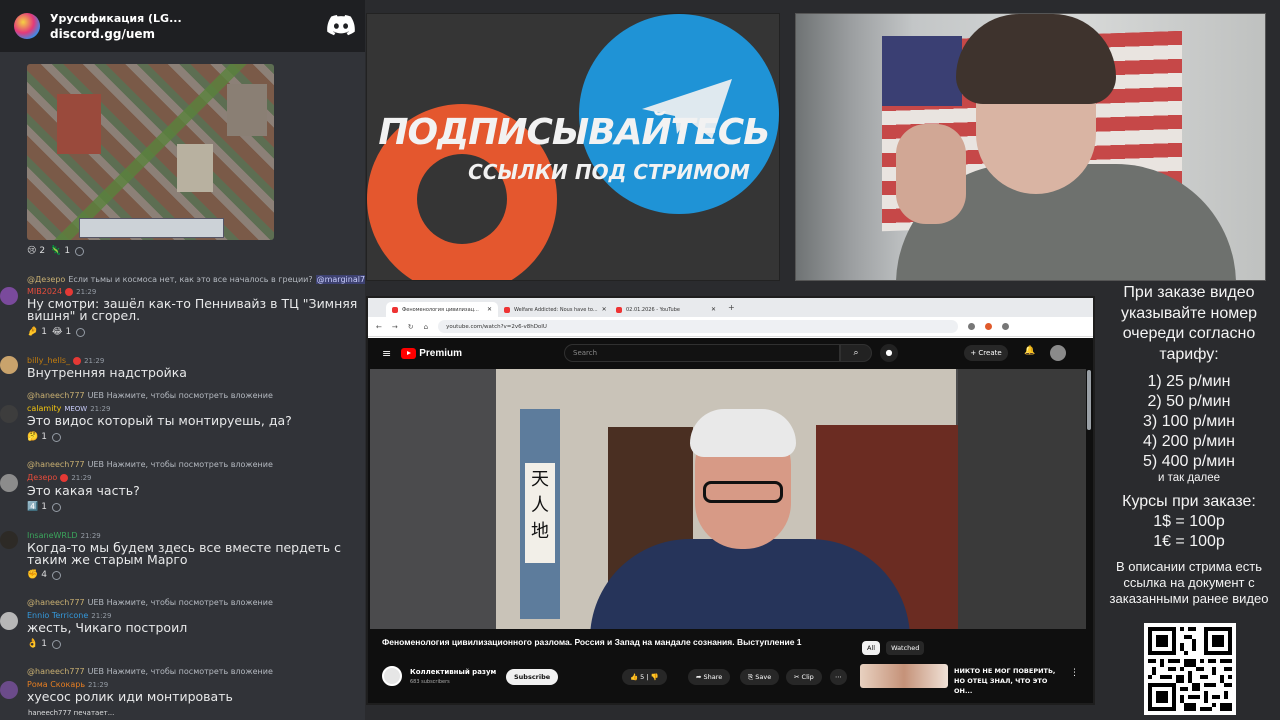 The width and height of the screenshot is (1280, 720). What do you see at coordinates (1189, 478) in the screenshot?
I see `tariff-more: и так далее` at bounding box center [1189, 478].